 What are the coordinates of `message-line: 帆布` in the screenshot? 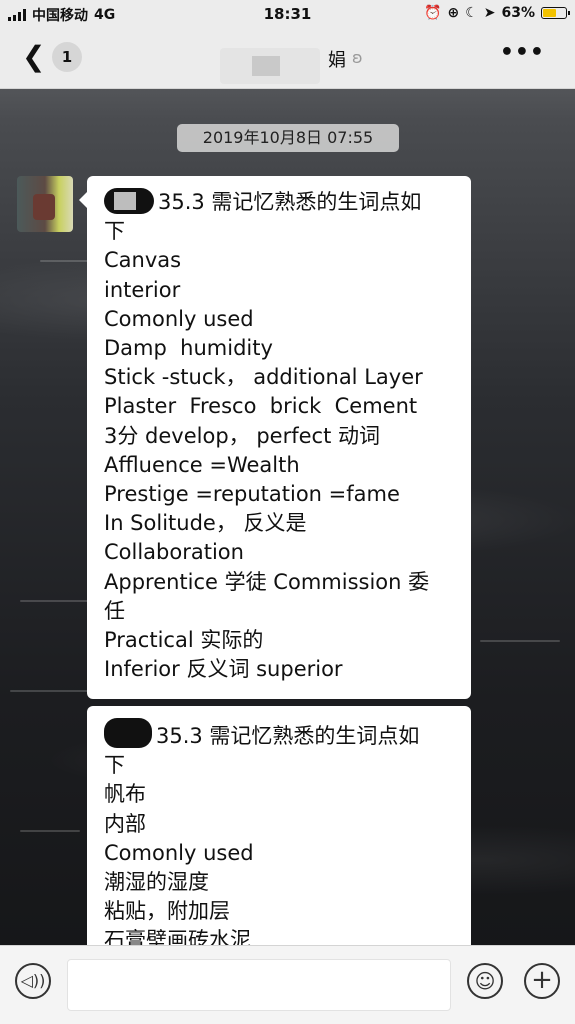 It's located at (125, 794).